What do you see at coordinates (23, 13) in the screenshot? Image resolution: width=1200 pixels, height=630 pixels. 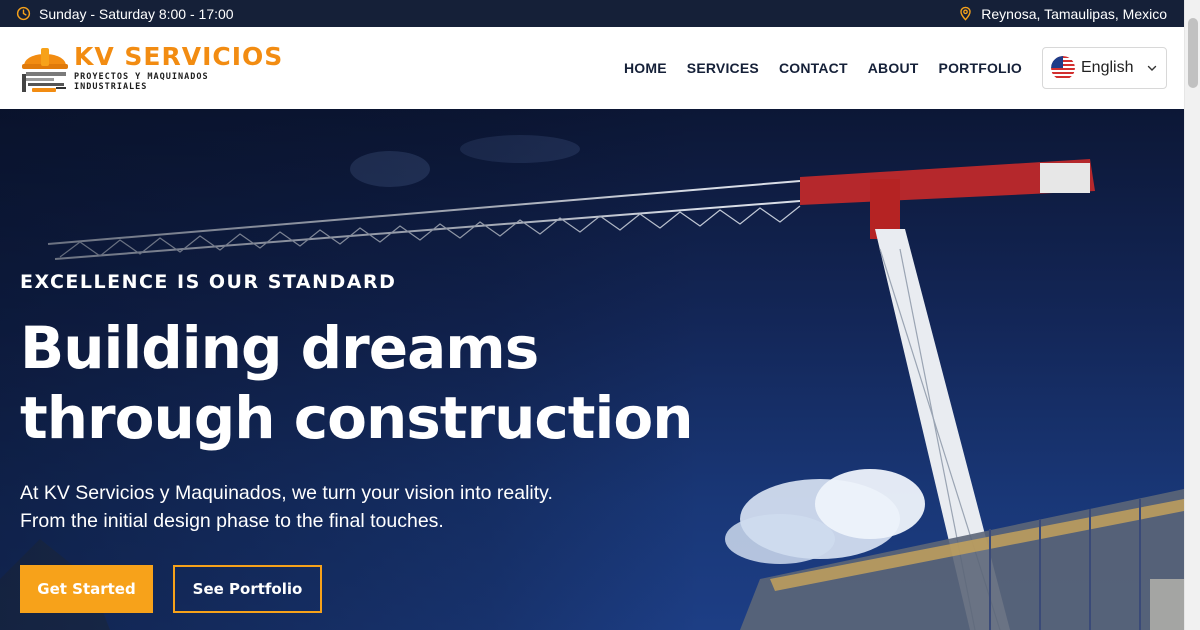 I see `clock-icon` at bounding box center [23, 13].